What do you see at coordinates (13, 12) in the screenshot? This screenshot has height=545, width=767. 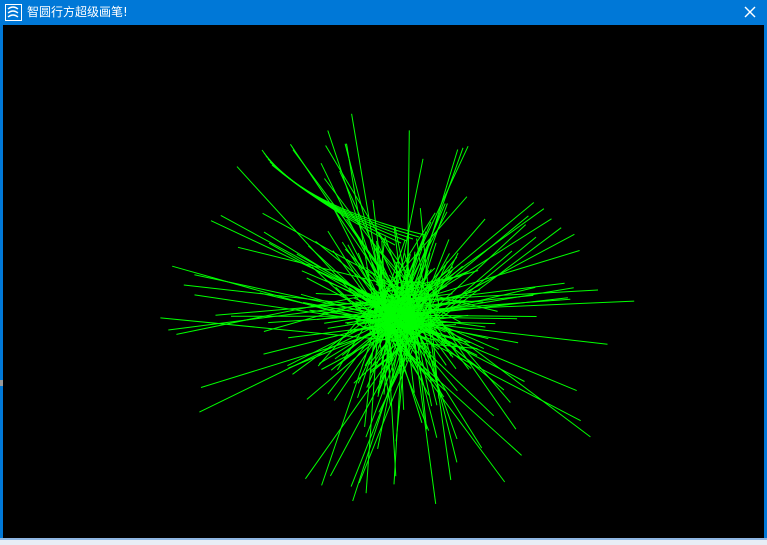 I see `app-icon` at bounding box center [13, 12].